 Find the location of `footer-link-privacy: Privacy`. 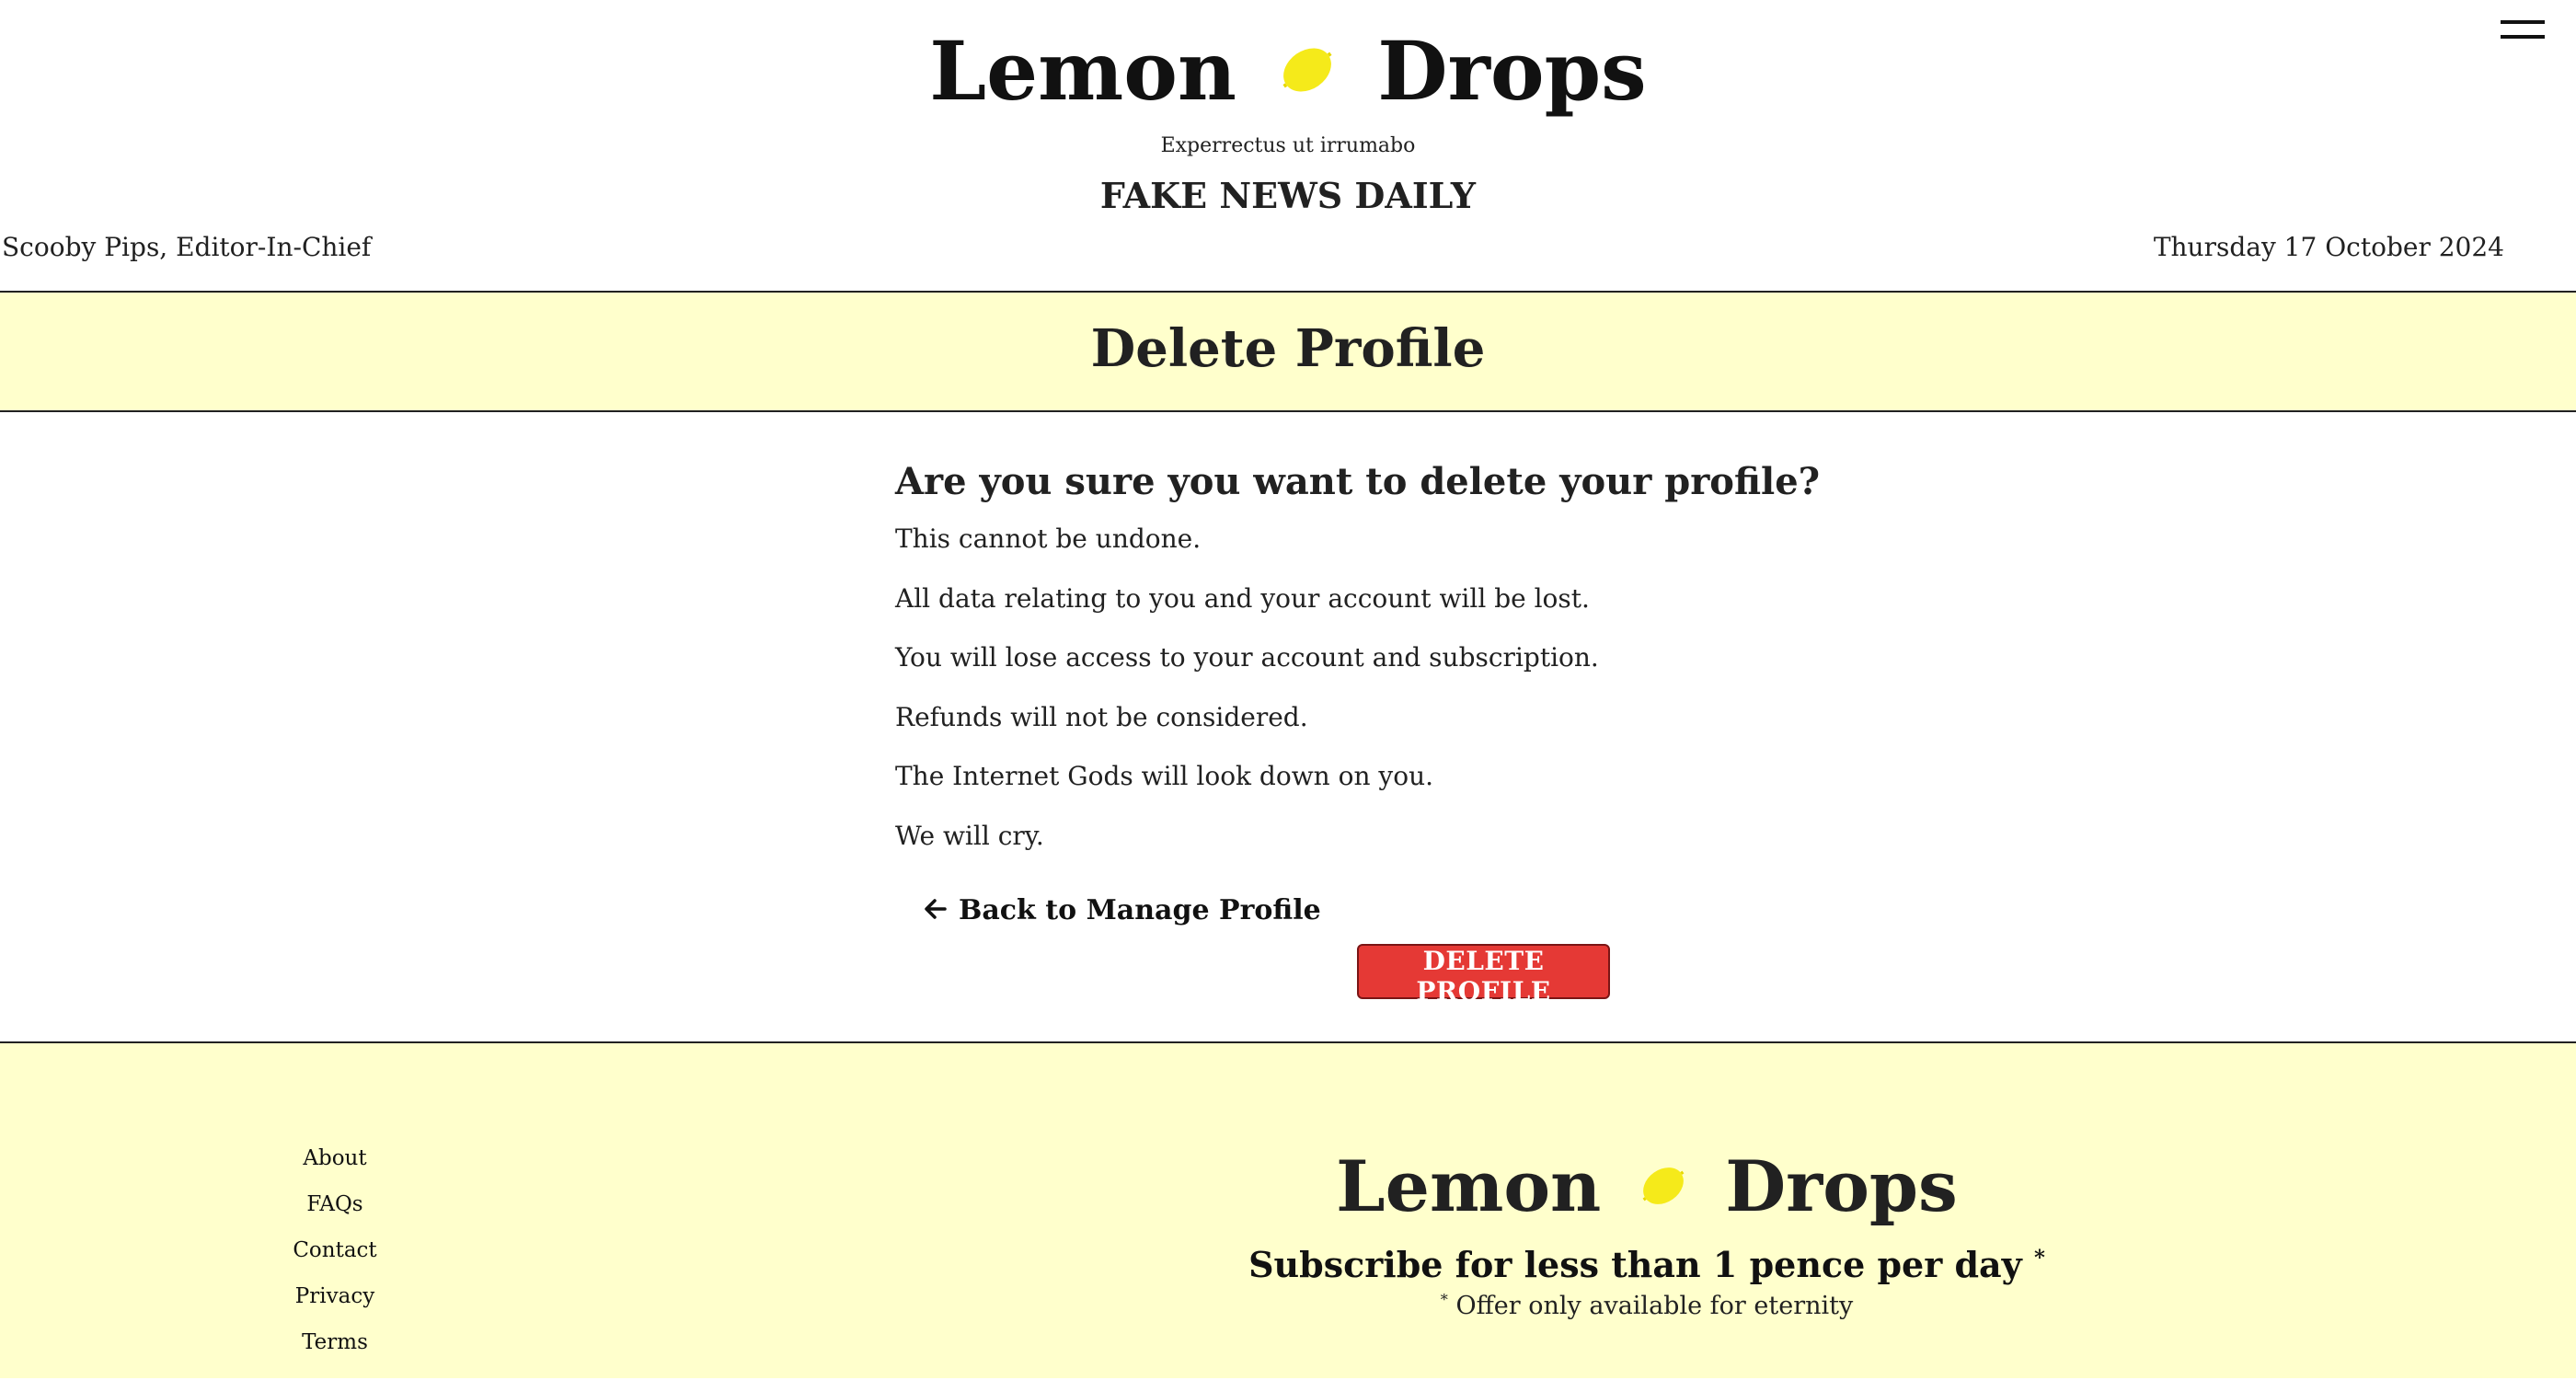

footer-link-privacy: Privacy is located at coordinates (334, 1296).